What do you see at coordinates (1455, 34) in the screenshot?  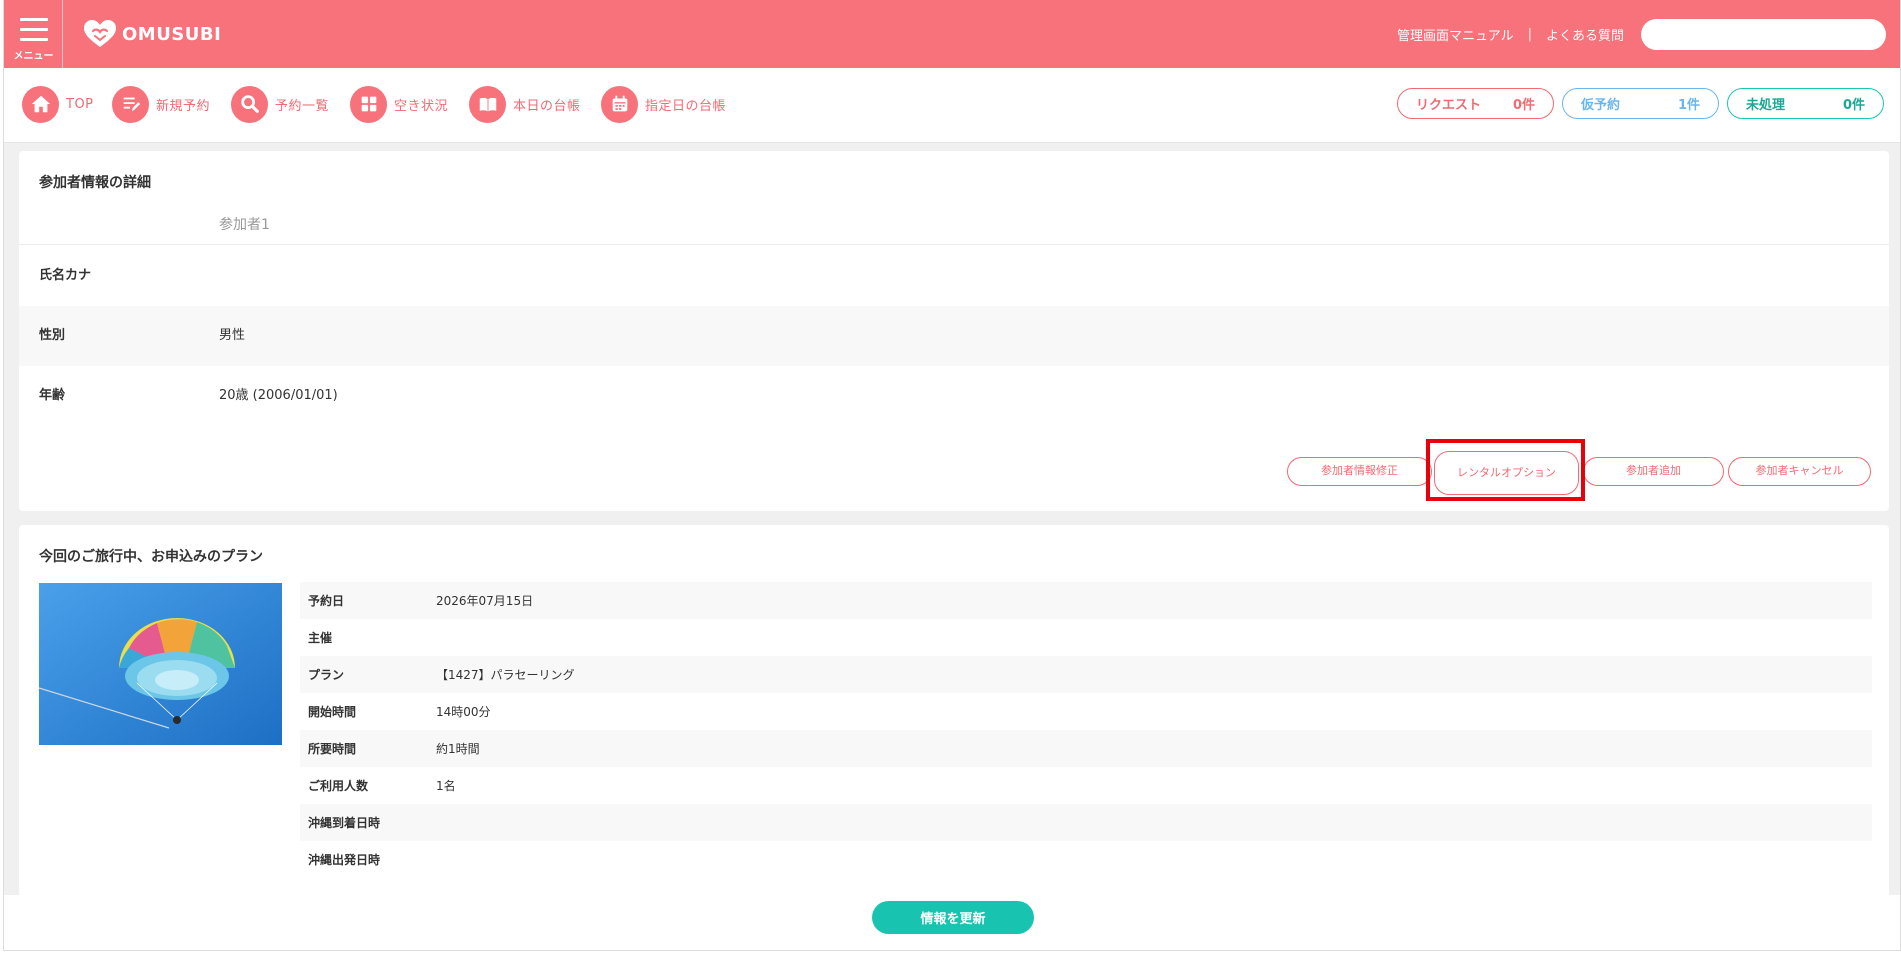 I see `manual-link: 管理画面マニュアル` at bounding box center [1455, 34].